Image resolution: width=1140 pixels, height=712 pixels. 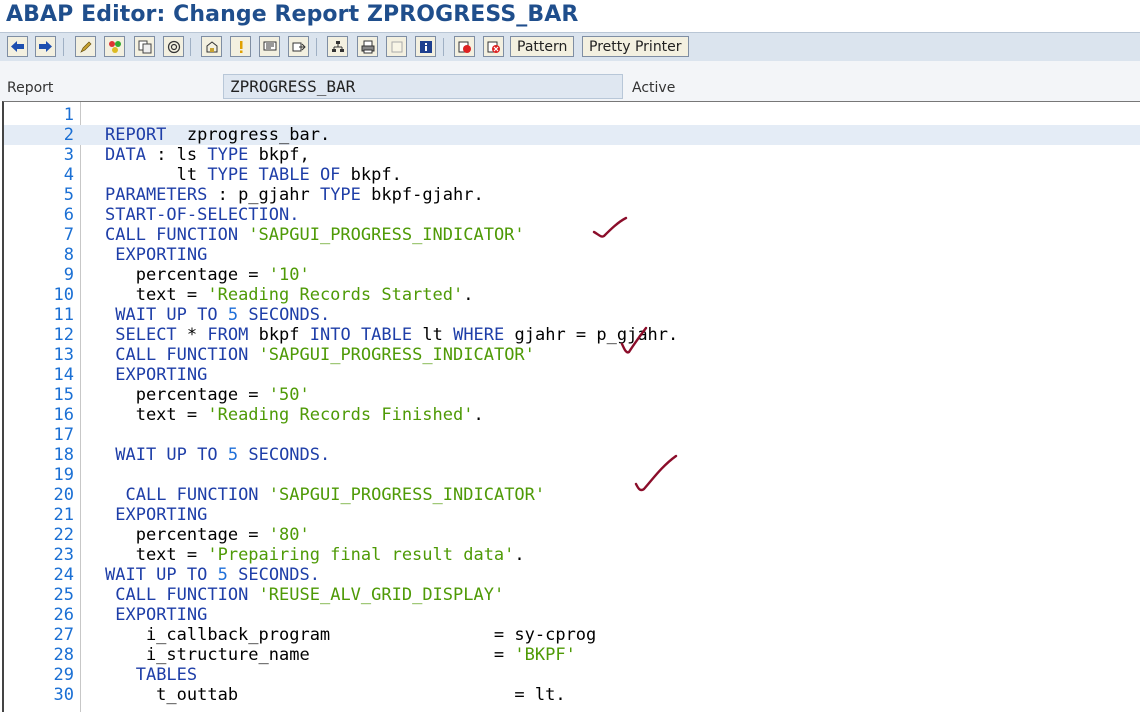 I want to click on code-line: 9 percentage = '10', so click(x=572, y=275).